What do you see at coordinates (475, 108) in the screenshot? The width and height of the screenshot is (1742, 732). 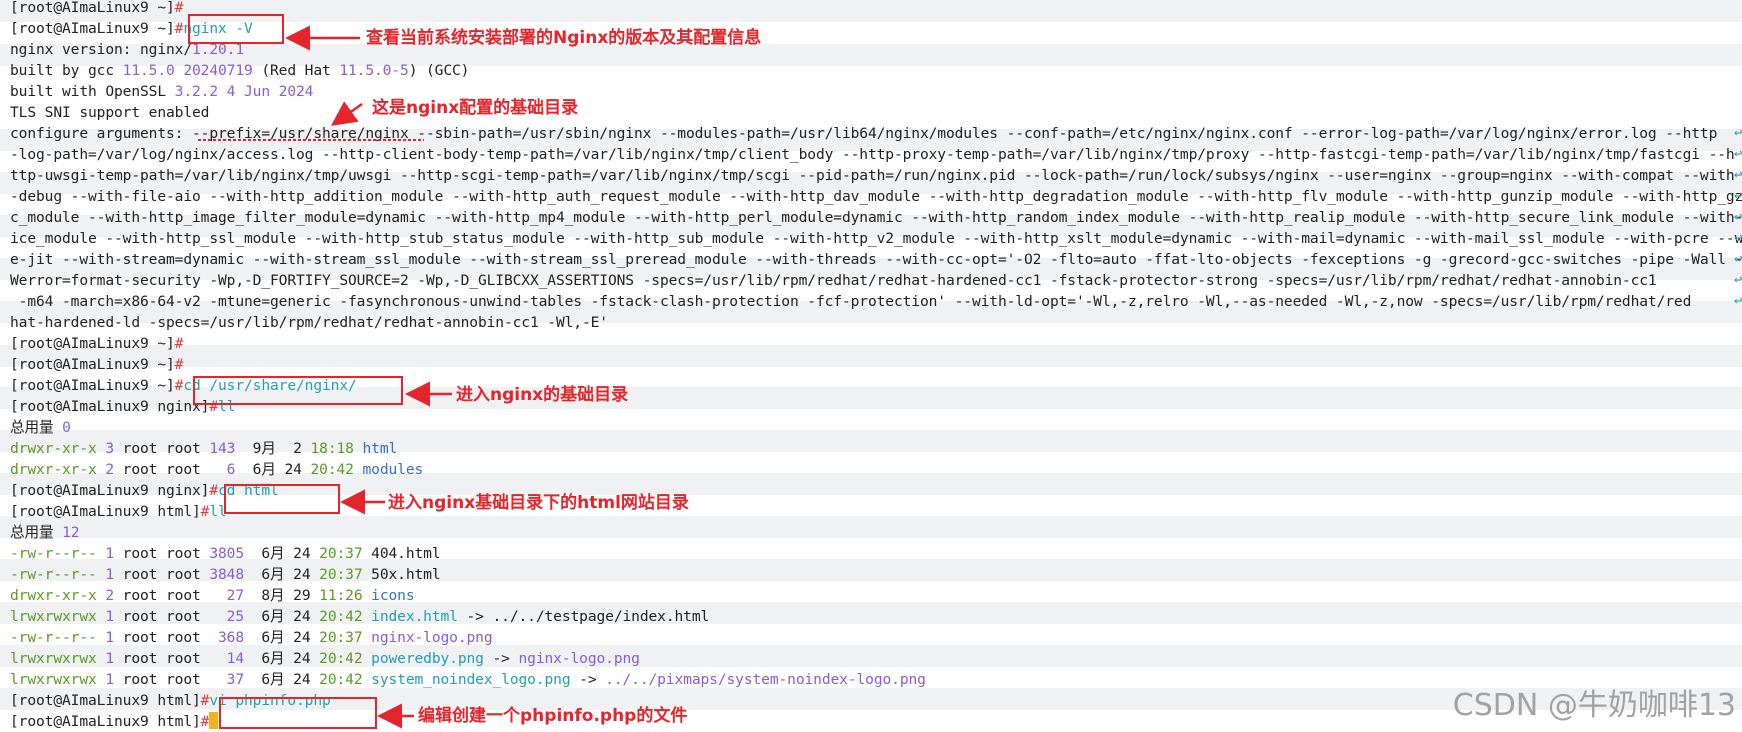 I see `annotation-prefix: 这是nginx配置的基础目录` at bounding box center [475, 108].